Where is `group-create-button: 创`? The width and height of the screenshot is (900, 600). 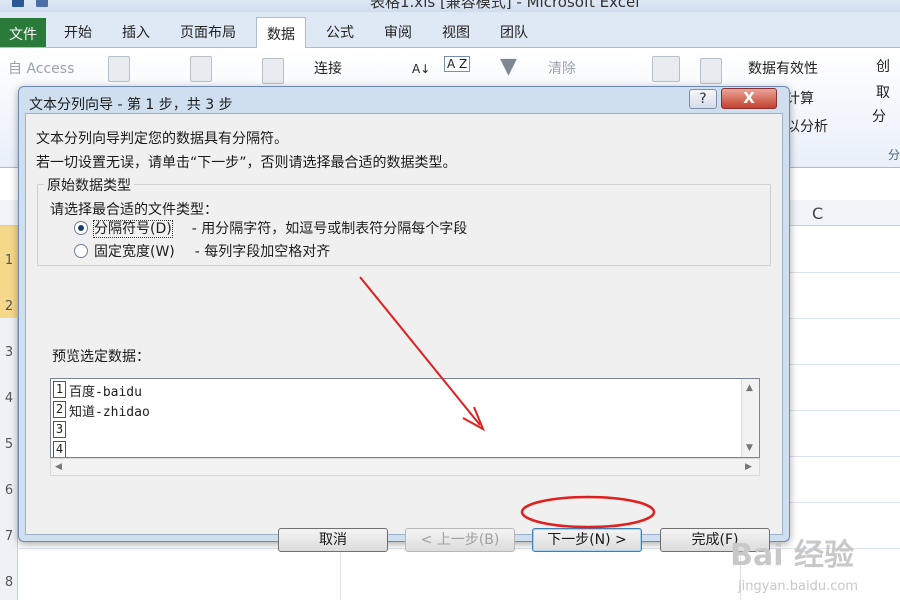
group-create-button: 创 is located at coordinates (883, 66).